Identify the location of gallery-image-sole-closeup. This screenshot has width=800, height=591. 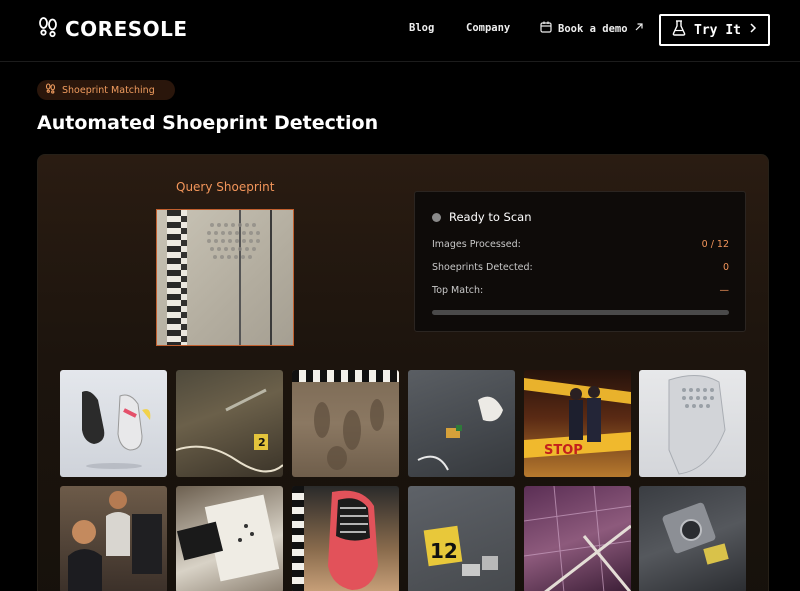
(692, 423).